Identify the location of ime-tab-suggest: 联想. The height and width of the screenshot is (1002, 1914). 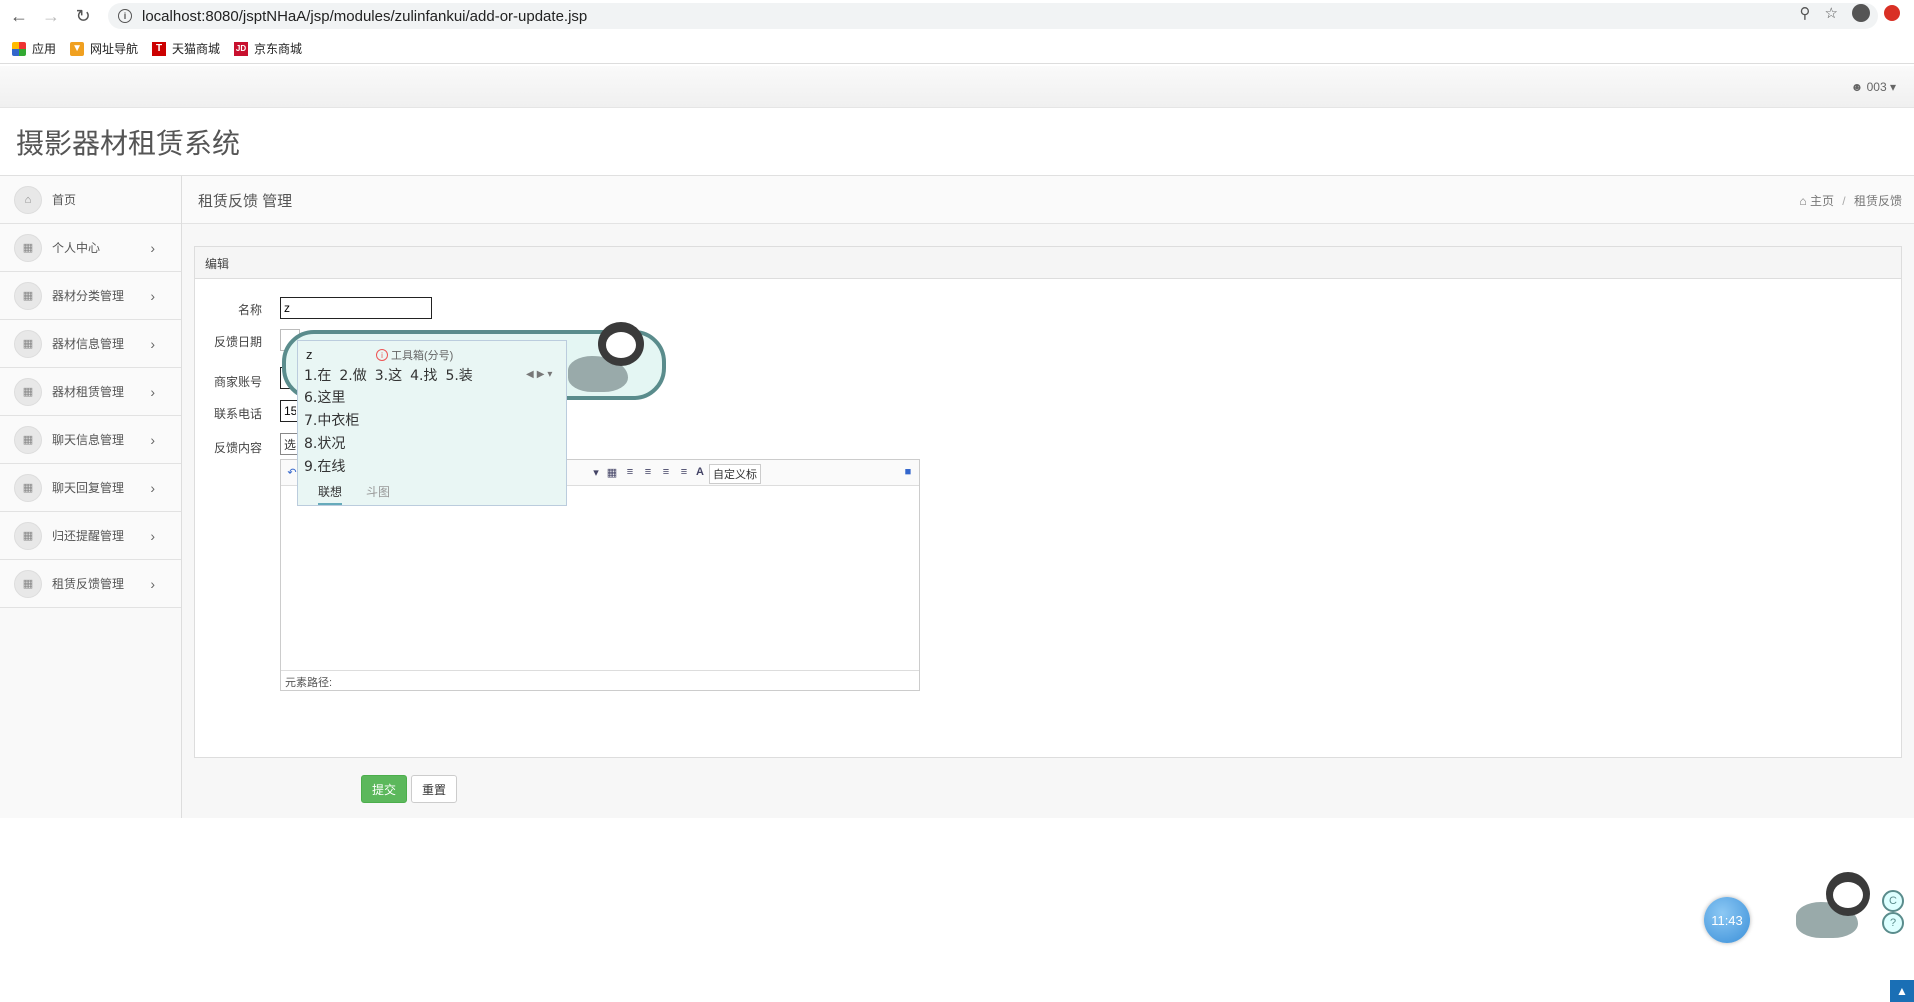
(330, 494).